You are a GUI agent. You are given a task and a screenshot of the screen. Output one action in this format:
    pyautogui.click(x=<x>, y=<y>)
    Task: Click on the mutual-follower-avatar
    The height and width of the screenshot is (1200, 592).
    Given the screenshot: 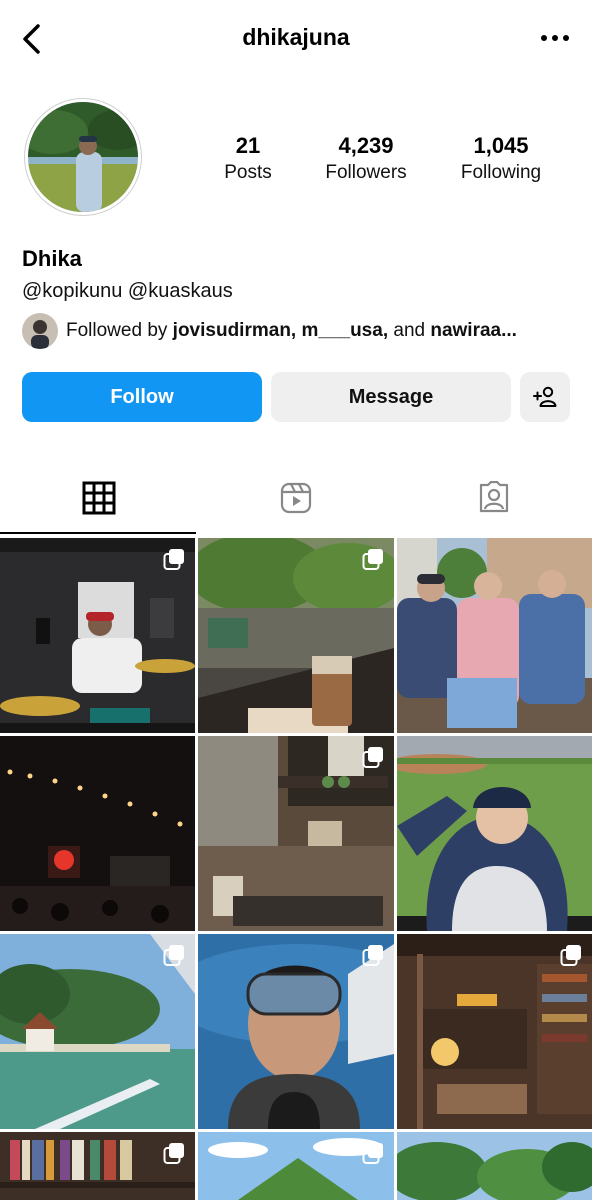 What is the action you would take?
    pyautogui.click(x=40, y=331)
    